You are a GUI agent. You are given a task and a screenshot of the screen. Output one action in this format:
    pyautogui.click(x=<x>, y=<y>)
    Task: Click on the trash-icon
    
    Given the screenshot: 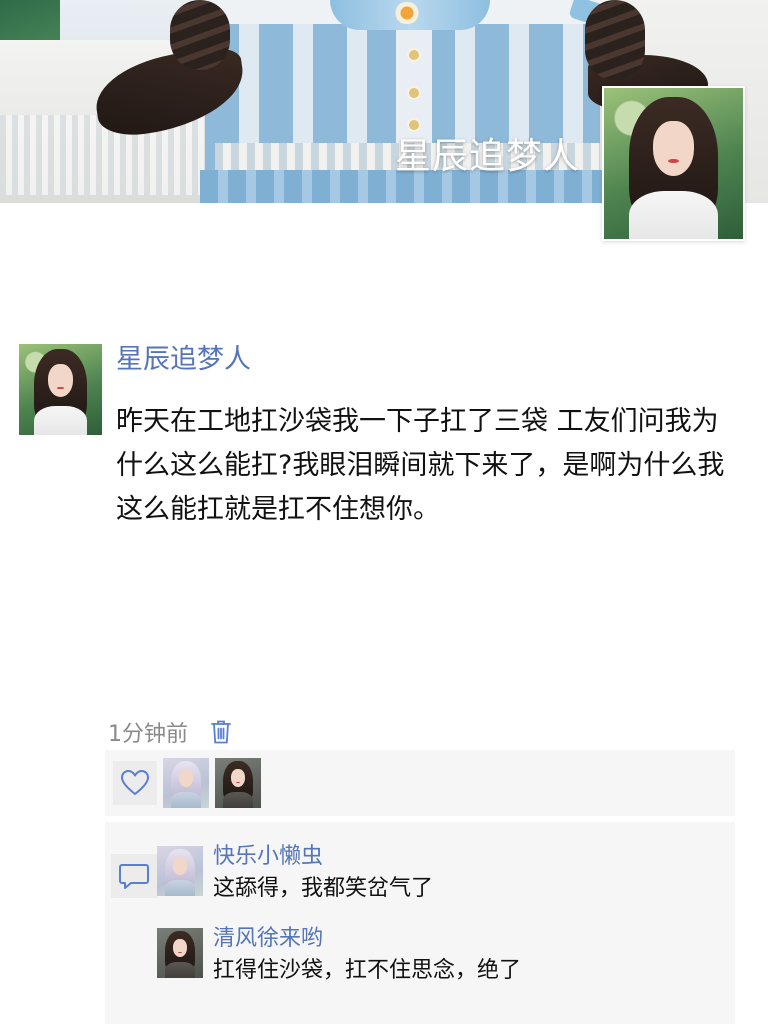 What is the action you would take?
    pyautogui.click(x=221, y=732)
    